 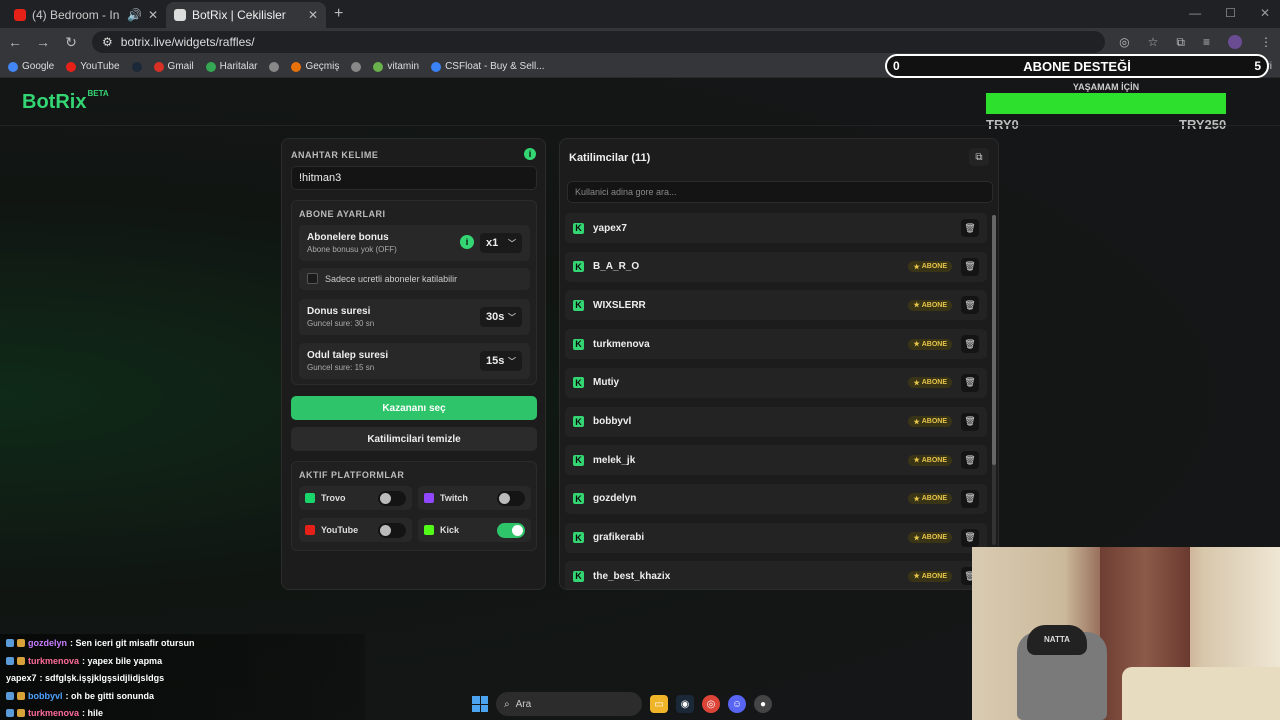 I want to click on participant-row: K B_A_R_O ★ ABONE 🗑, so click(x=776, y=266).